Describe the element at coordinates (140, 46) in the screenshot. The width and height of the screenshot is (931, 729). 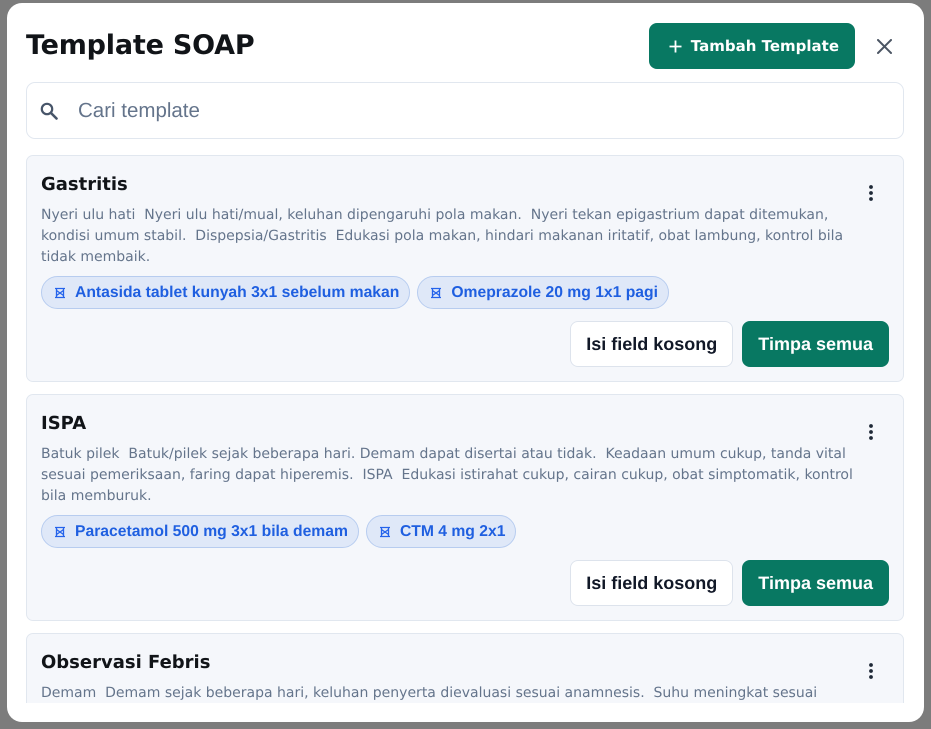
I see `dialog-title: Template SOAP` at that location.